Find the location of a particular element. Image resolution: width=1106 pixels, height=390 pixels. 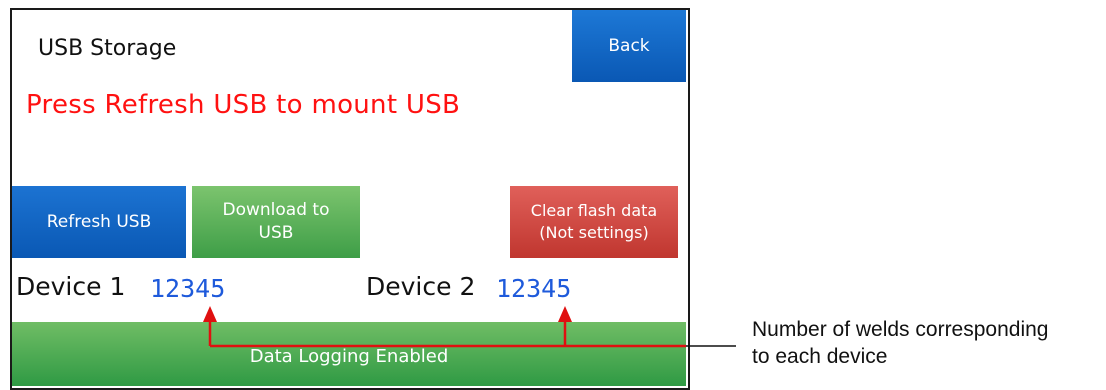

annotation-line-2: to each device is located at coordinates (820, 356).